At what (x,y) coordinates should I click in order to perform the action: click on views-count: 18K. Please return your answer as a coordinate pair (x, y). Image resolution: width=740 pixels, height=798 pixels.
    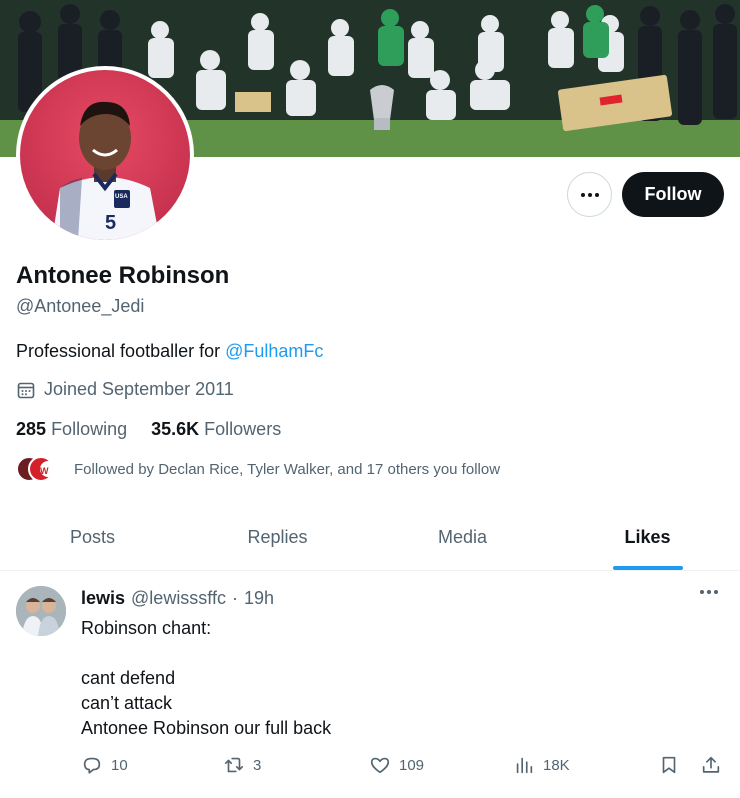
    Looking at the image, I should click on (556, 765).